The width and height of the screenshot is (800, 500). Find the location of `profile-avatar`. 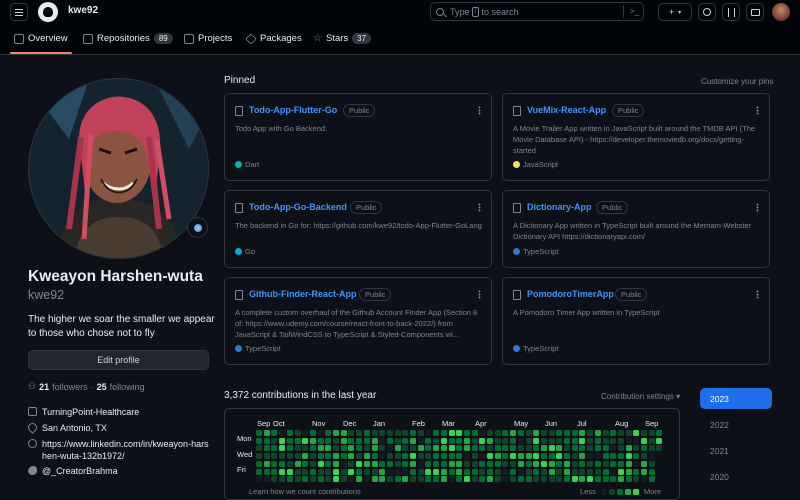

profile-avatar is located at coordinates (118, 168).